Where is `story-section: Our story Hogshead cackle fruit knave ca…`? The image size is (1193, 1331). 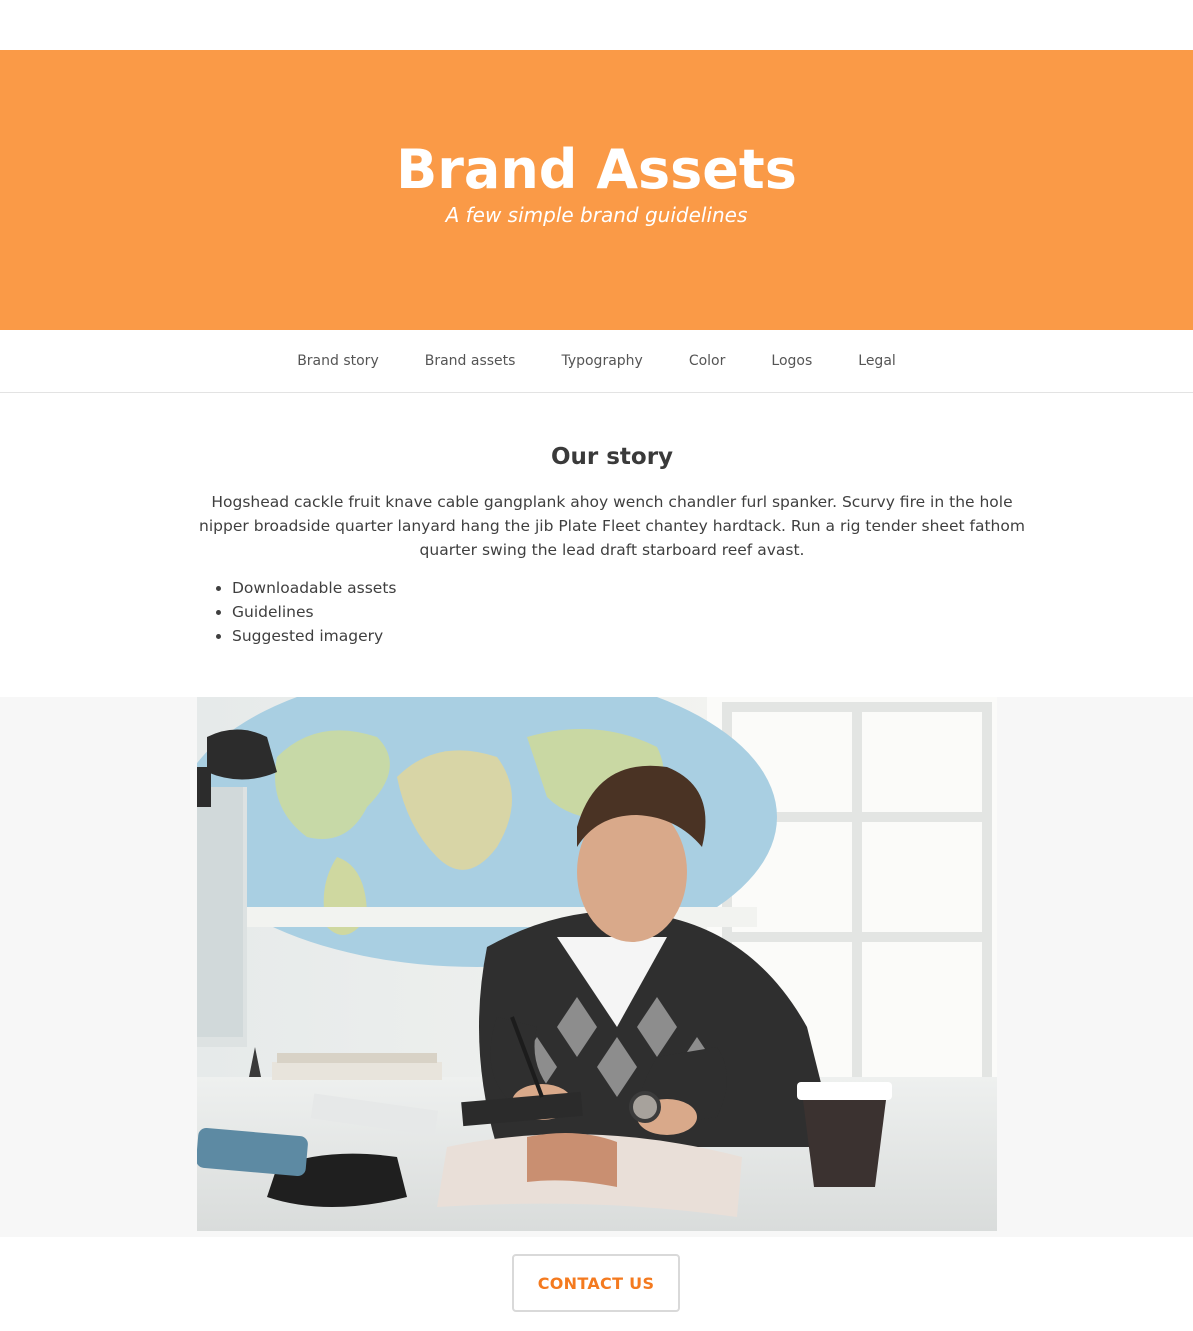
story-section: Our story Hogshead cackle fruit knave ca… is located at coordinates (612, 543).